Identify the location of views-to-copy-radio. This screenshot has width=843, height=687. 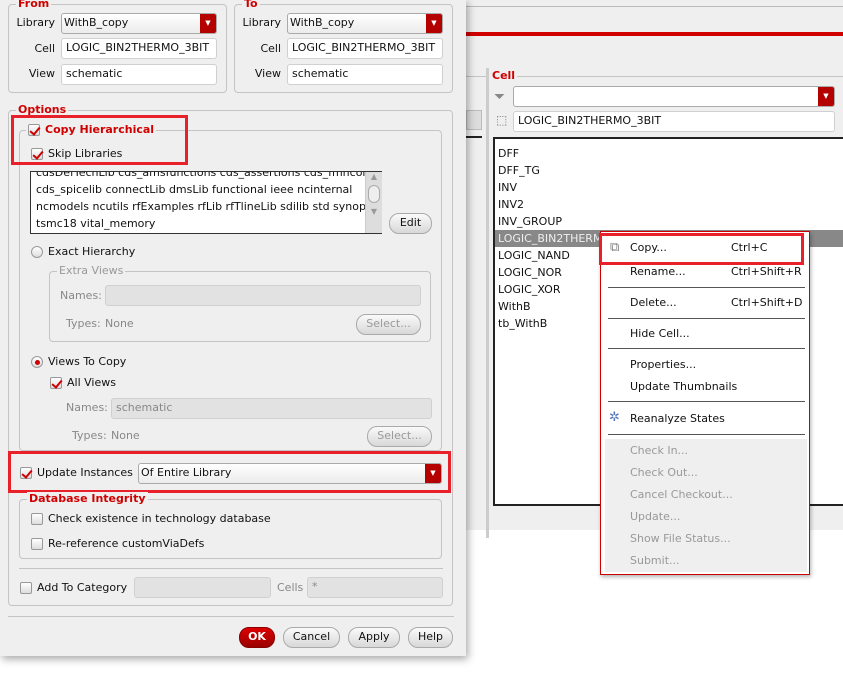
(37, 362).